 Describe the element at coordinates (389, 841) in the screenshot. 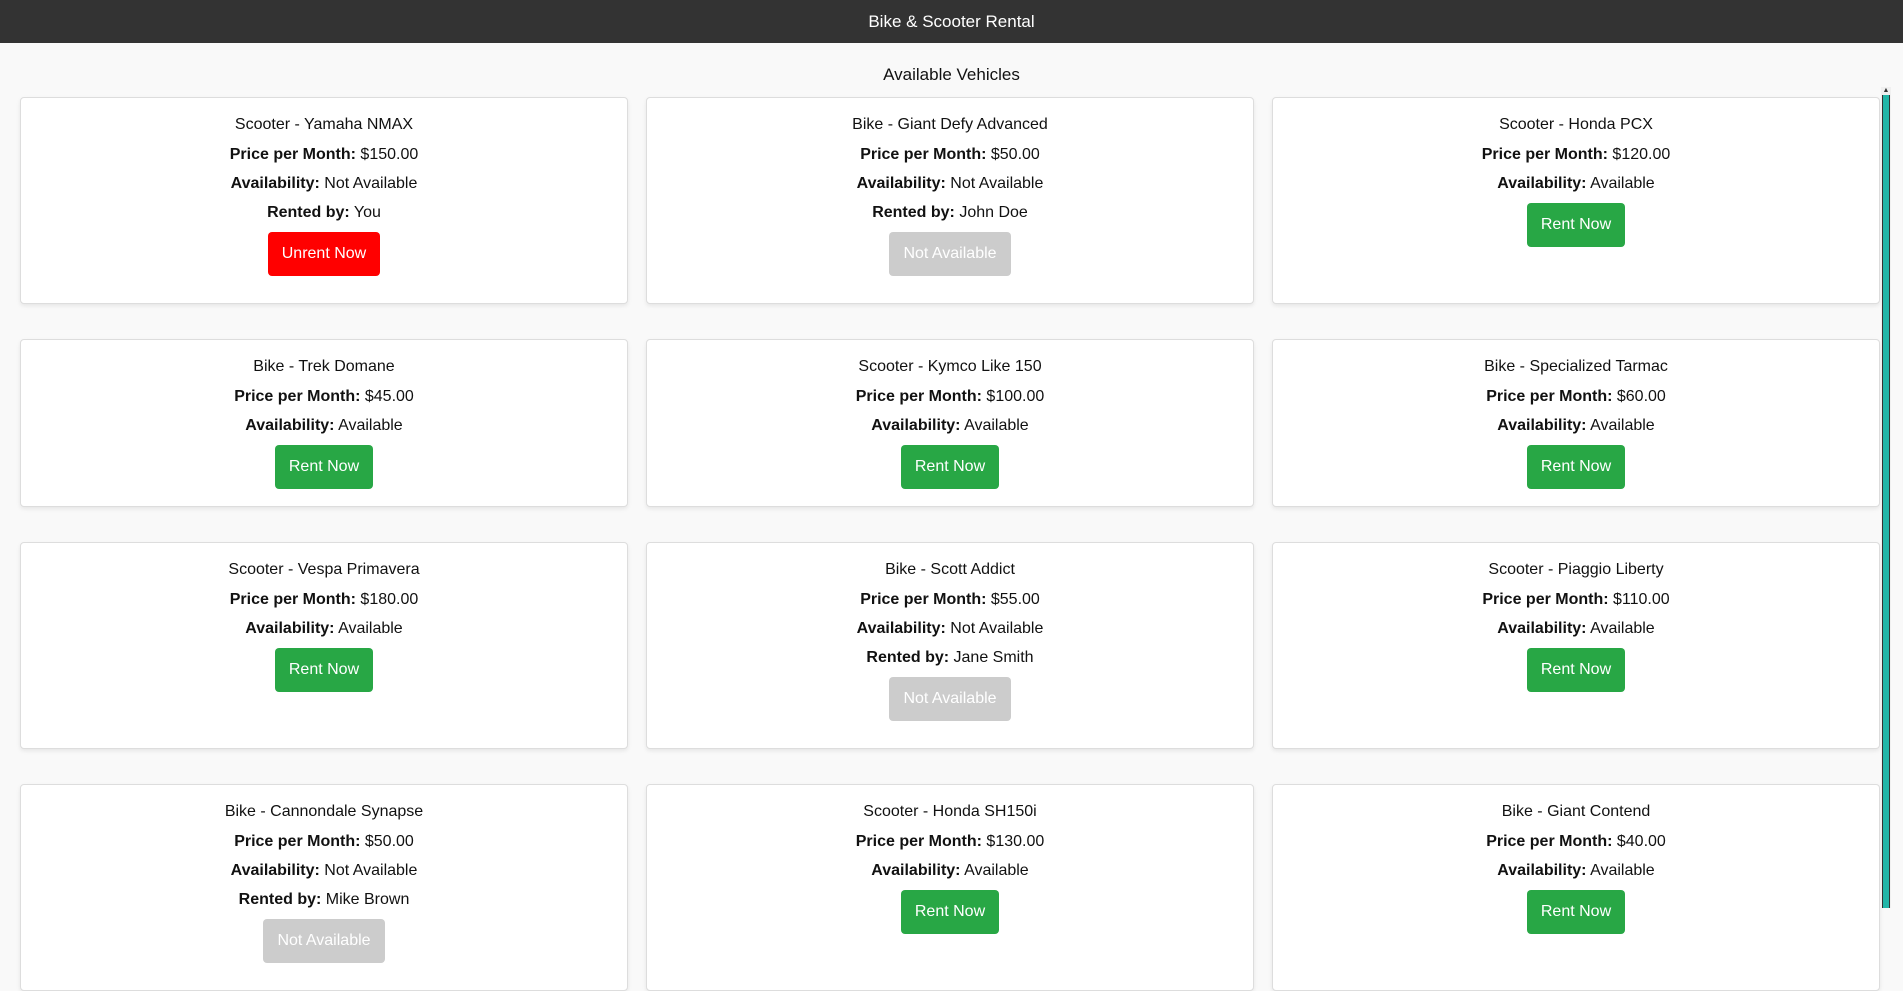

I see `price-row-value: $50.00` at that location.